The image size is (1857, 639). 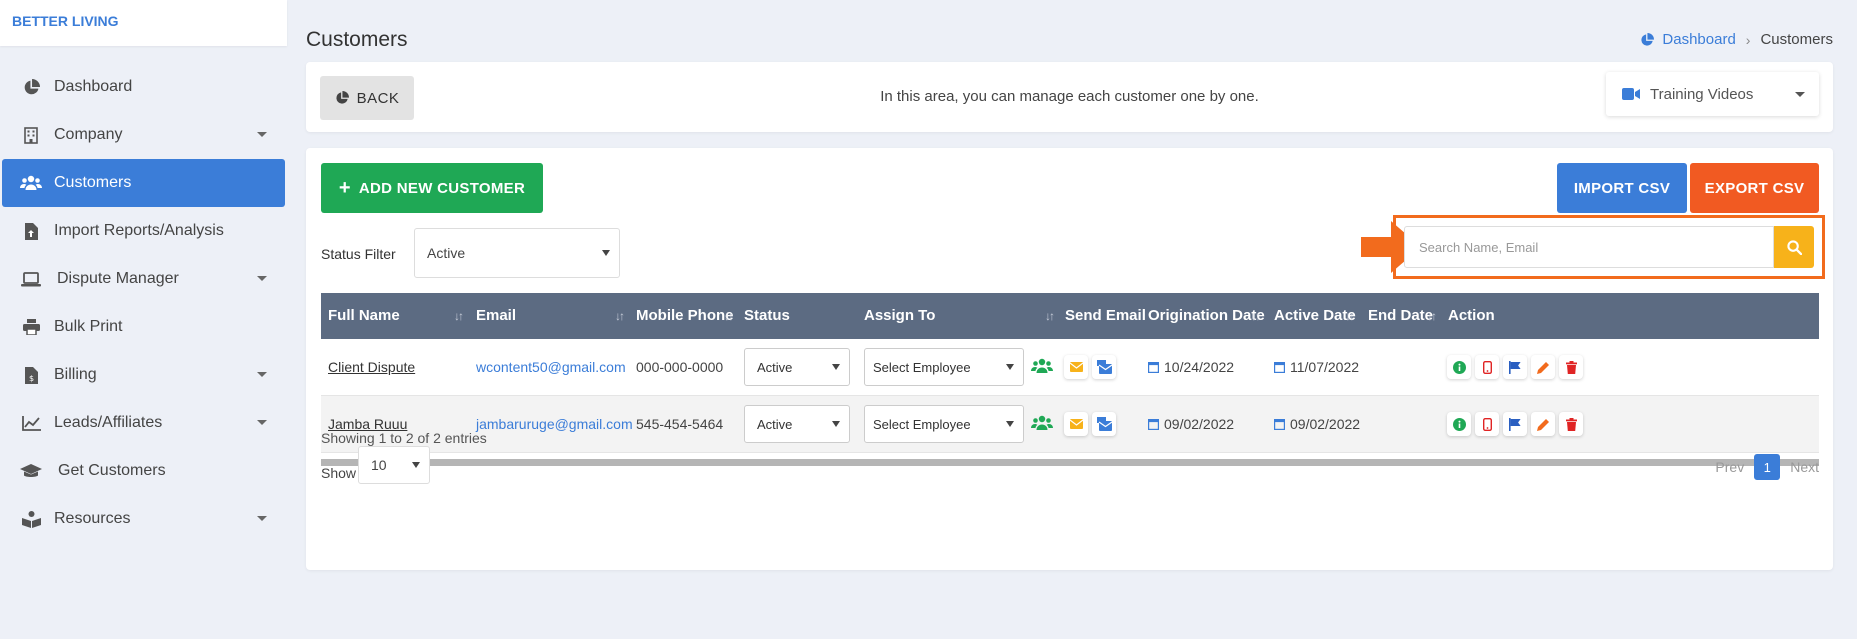 What do you see at coordinates (685, 315) in the screenshot?
I see `col-mobile-phone: Mobile Phone` at bounding box center [685, 315].